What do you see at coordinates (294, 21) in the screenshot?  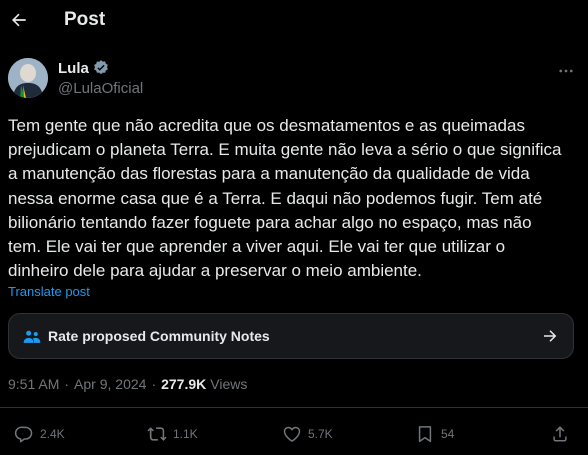 I see `top-bar: Post` at bounding box center [294, 21].